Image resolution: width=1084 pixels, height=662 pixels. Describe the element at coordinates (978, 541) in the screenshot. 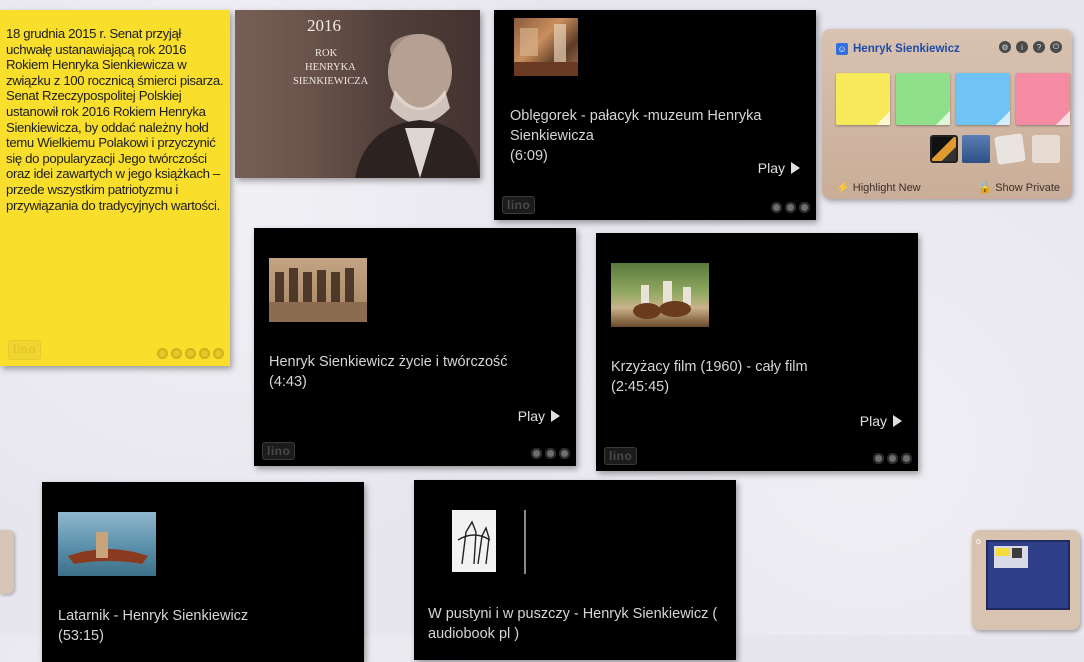

I see `minimap-close-icon: o` at that location.